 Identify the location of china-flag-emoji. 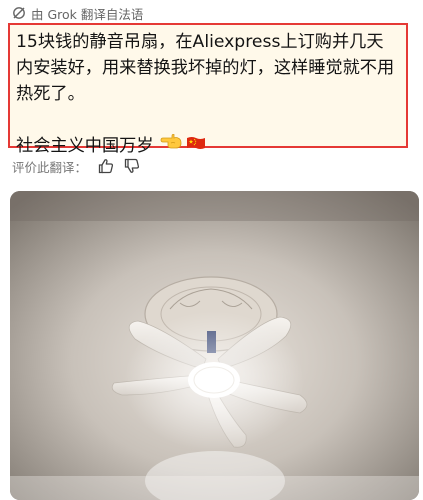
(196, 146).